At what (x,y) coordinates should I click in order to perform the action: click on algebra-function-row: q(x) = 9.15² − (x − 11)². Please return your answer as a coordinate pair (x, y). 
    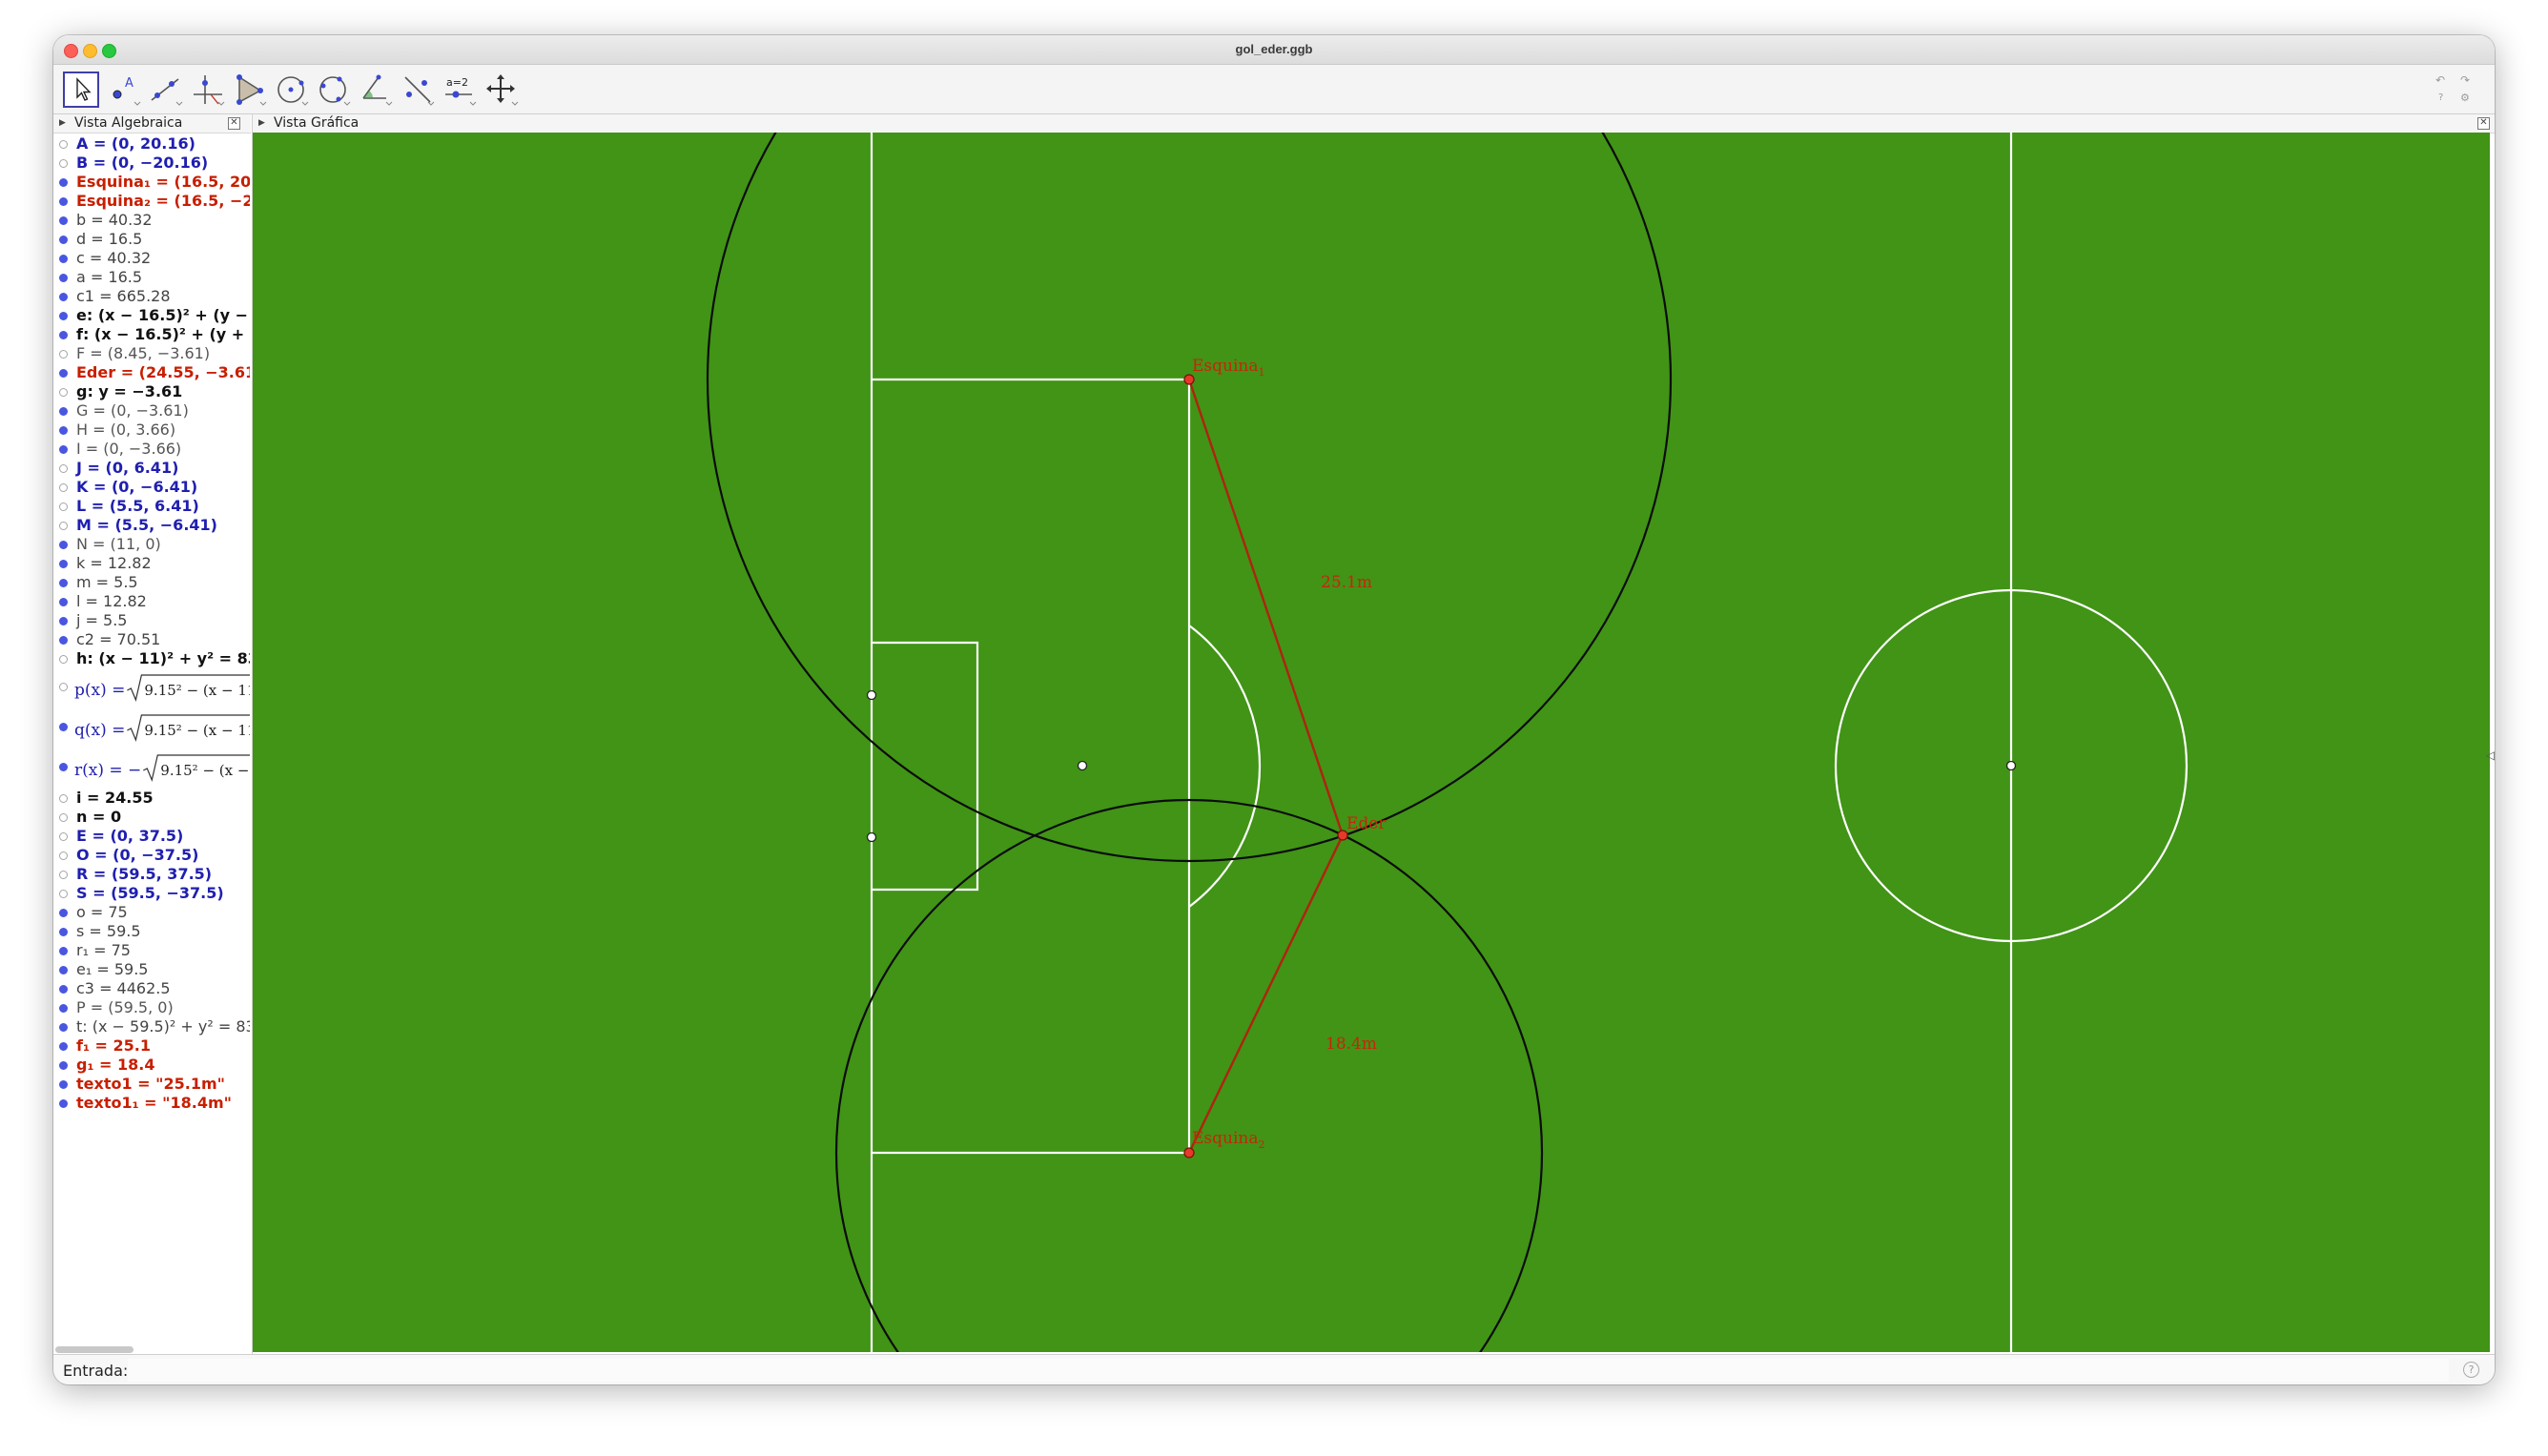
    Looking at the image, I should click on (152, 728).